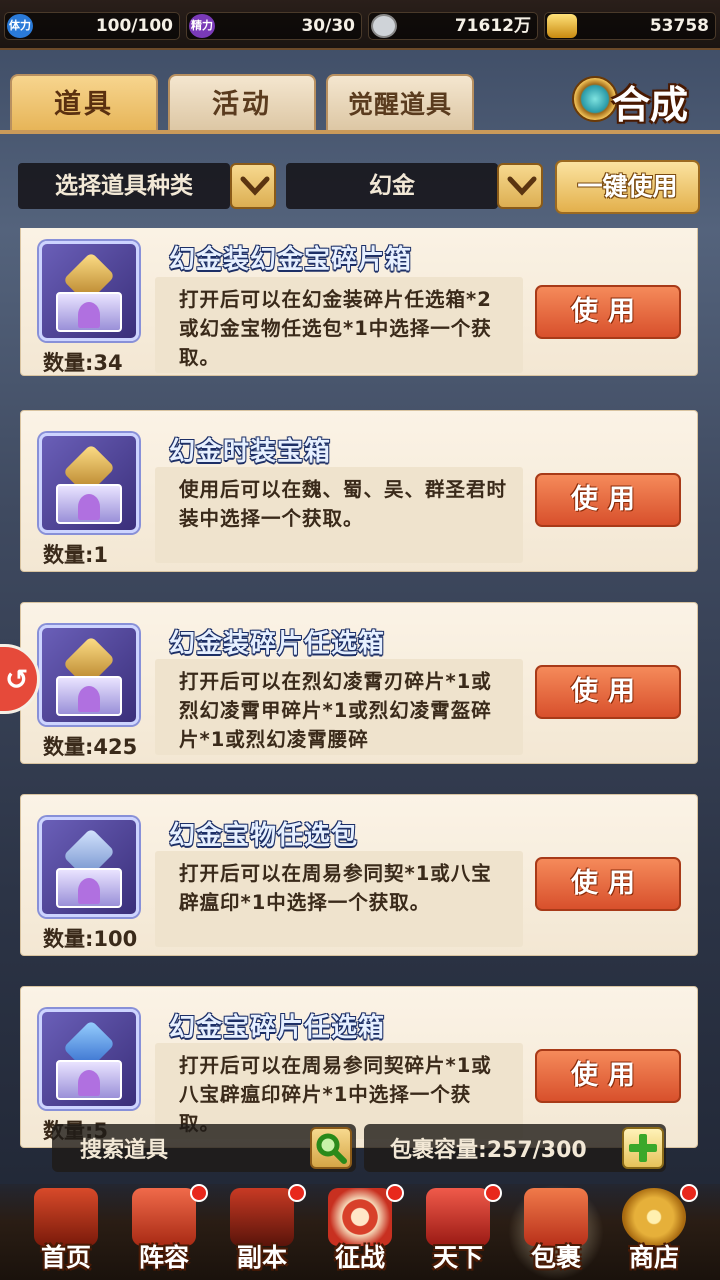  Describe the element at coordinates (291, 260) in the screenshot. I see `item-title: 幻金装幻金宝碎片箱` at that location.